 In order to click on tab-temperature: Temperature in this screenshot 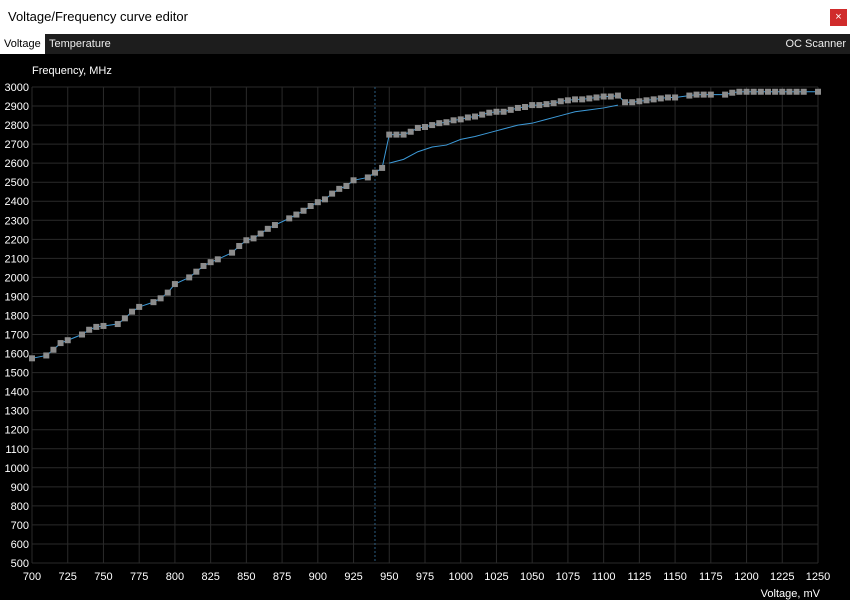, I will do `click(80, 44)`.